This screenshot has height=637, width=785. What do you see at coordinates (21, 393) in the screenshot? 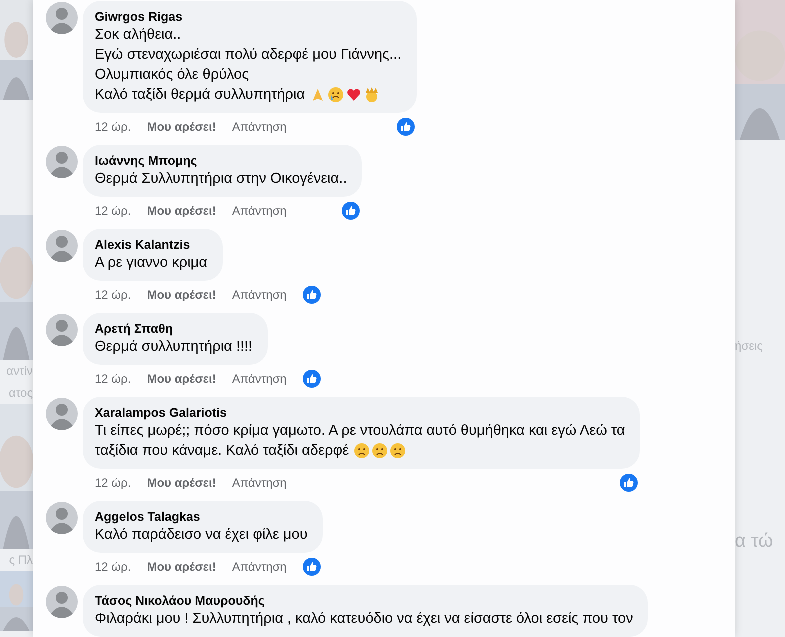
I see `background-text: ατος` at bounding box center [21, 393].